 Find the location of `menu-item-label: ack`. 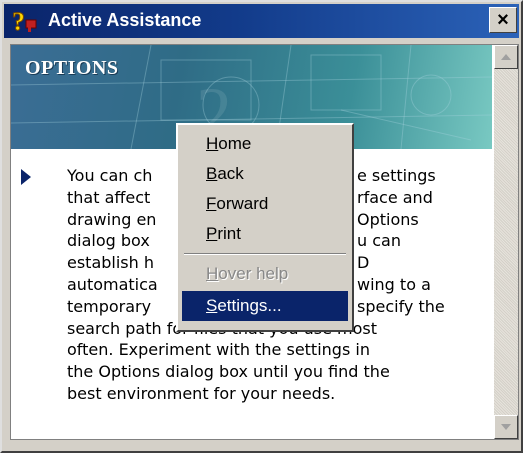

menu-item-label: ack is located at coordinates (230, 173).